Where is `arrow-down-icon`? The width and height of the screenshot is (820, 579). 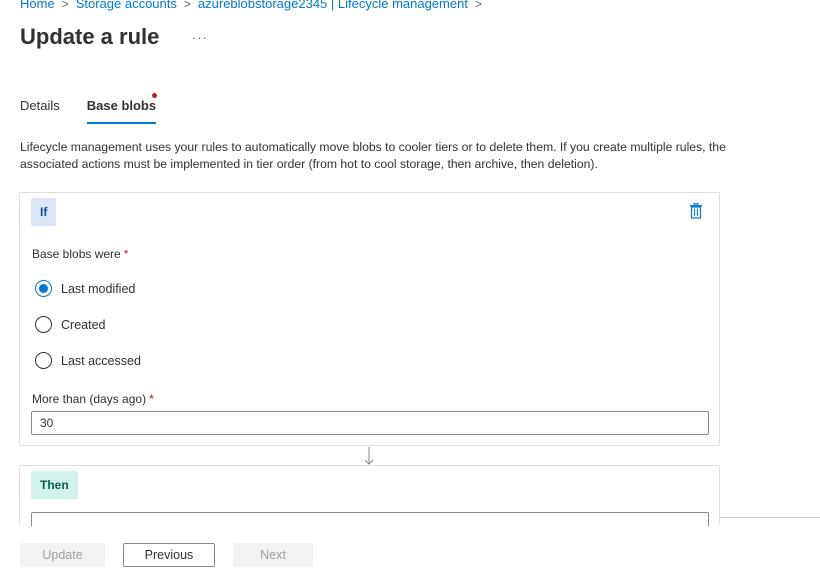 arrow-down-icon is located at coordinates (369, 456).